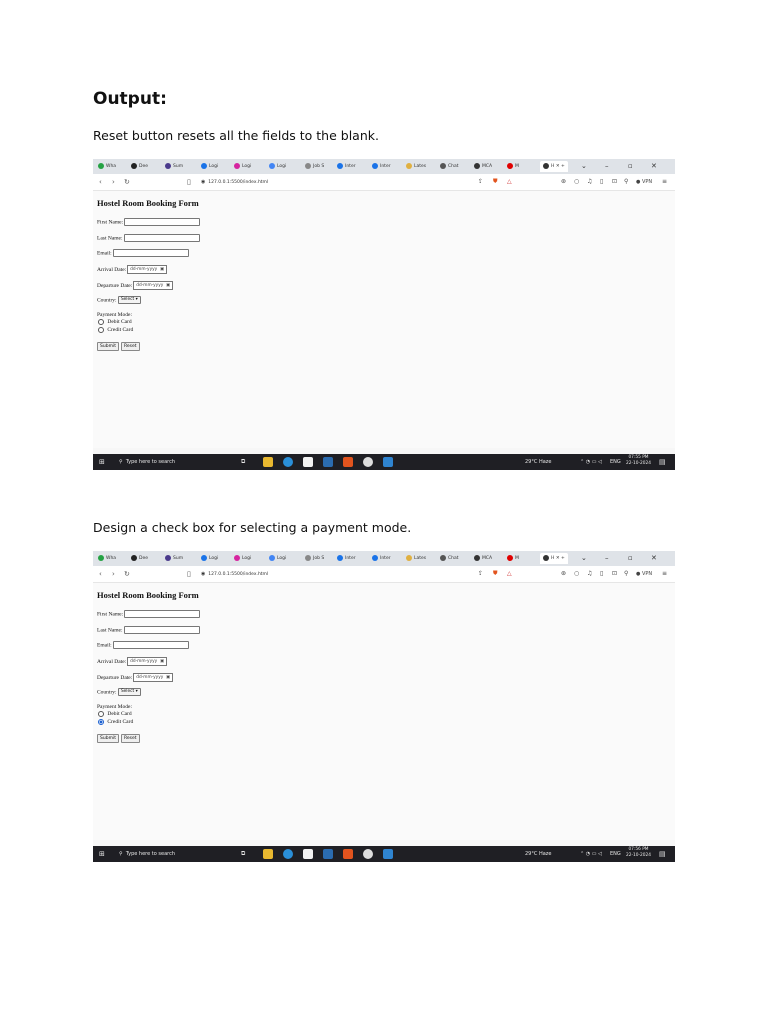 The height and width of the screenshot is (1024, 768). I want to click on brave-rewards-icon: △, so click(509, 182).